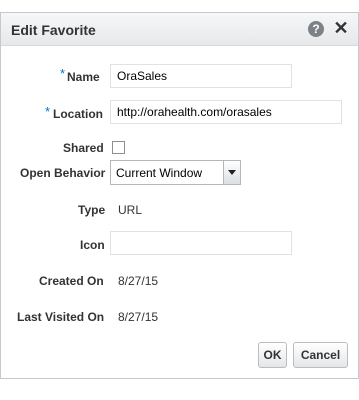 Image resolution: width=359 pixels, height=400 pixels. Describe the element at coordinates (78, 114) in the screenshot. I see `location-label: Location` at that location.